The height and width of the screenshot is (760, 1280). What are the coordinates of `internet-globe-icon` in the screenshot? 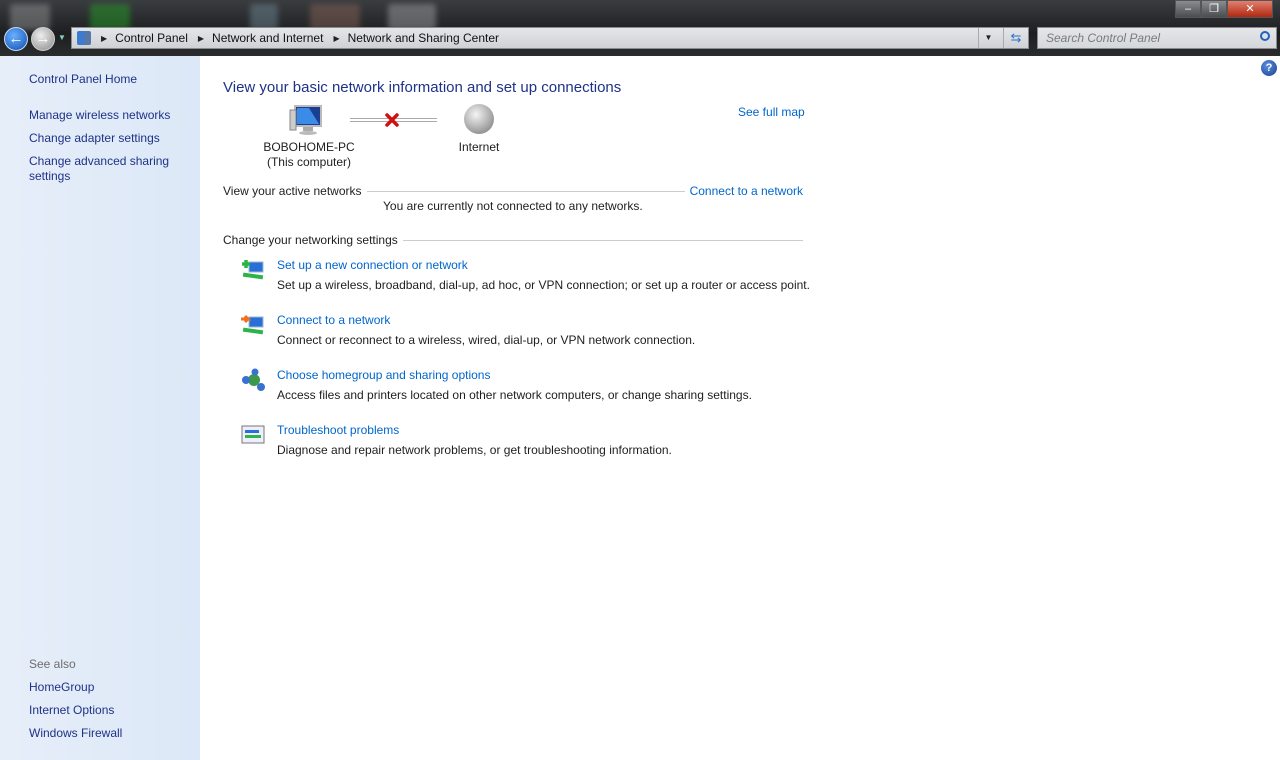 It's located at (479, 119).